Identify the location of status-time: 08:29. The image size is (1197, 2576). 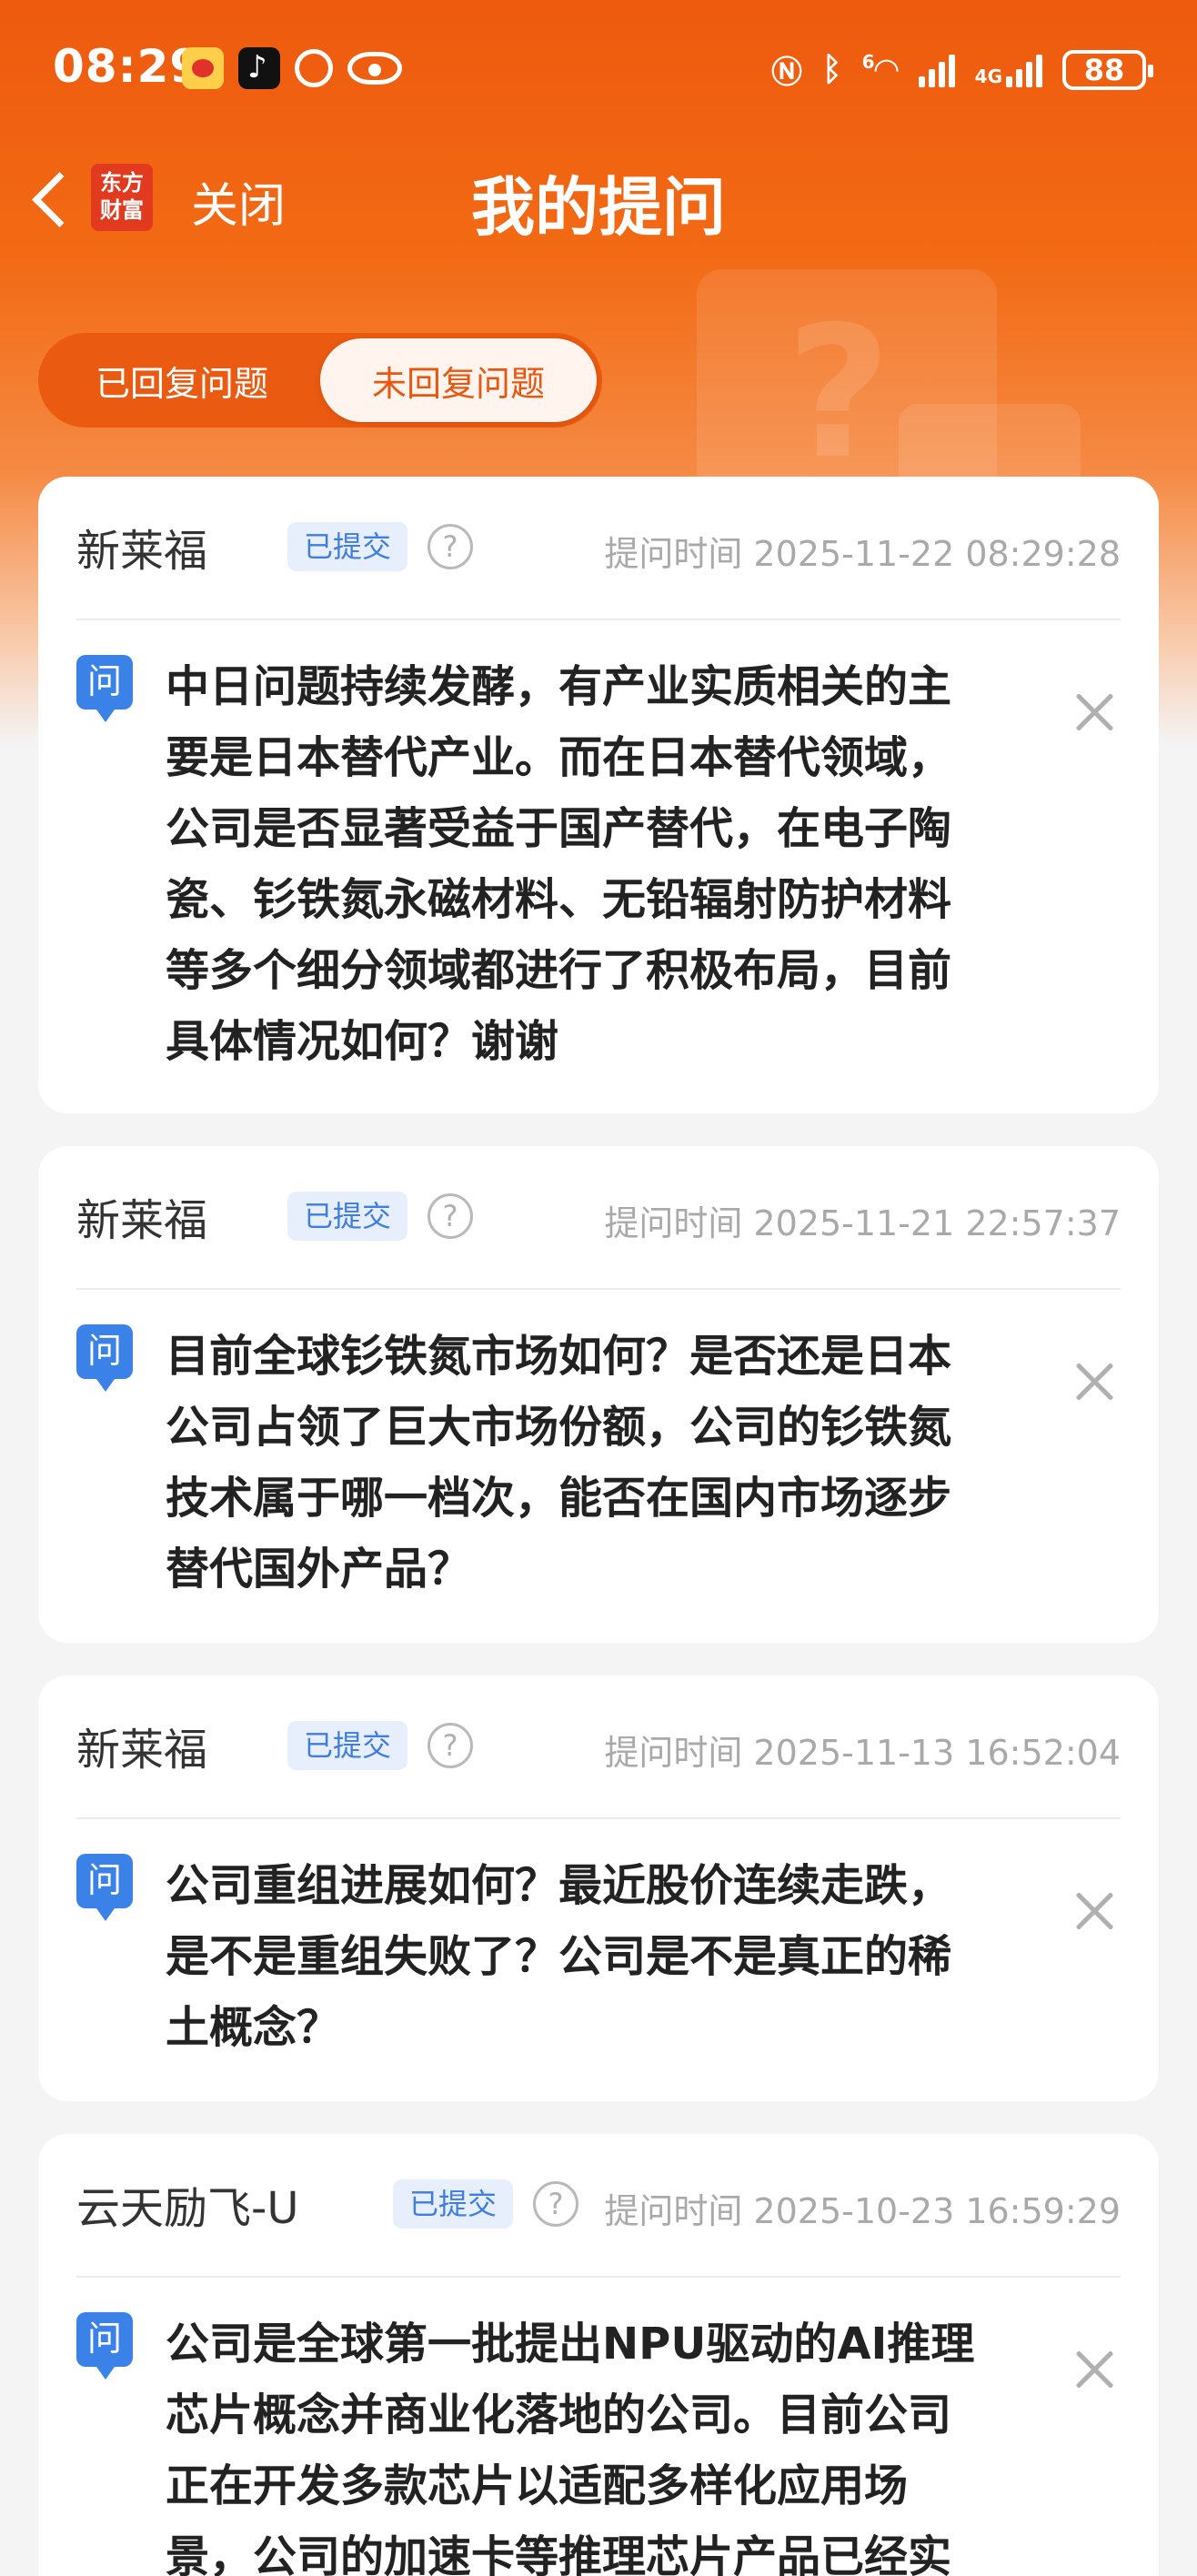
(128, 66).